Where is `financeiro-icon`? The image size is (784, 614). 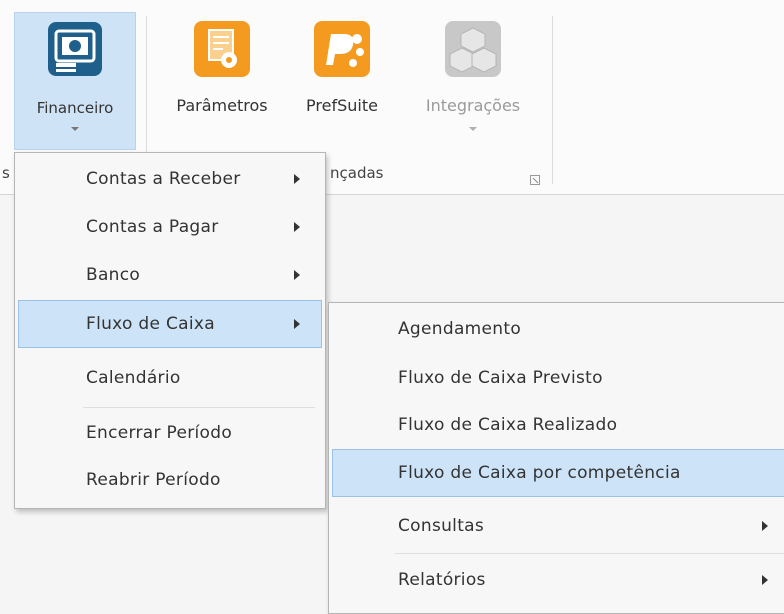 financeiro-icon is located at coordinates (75, 51).